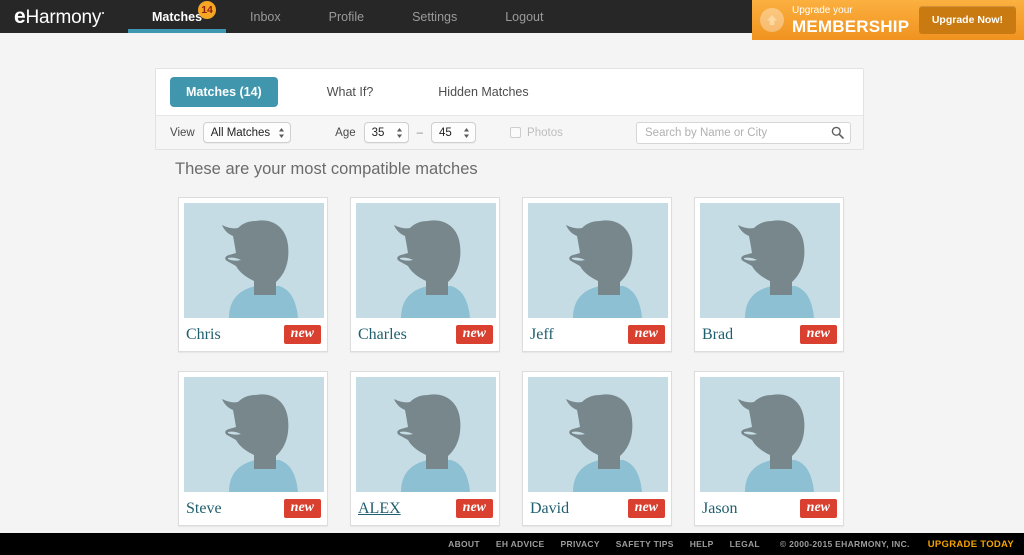  Describe the element at coordinates (520, 544) in the screenshot. I see `footer-link-eh-advice: EH ADVICE` at that location.